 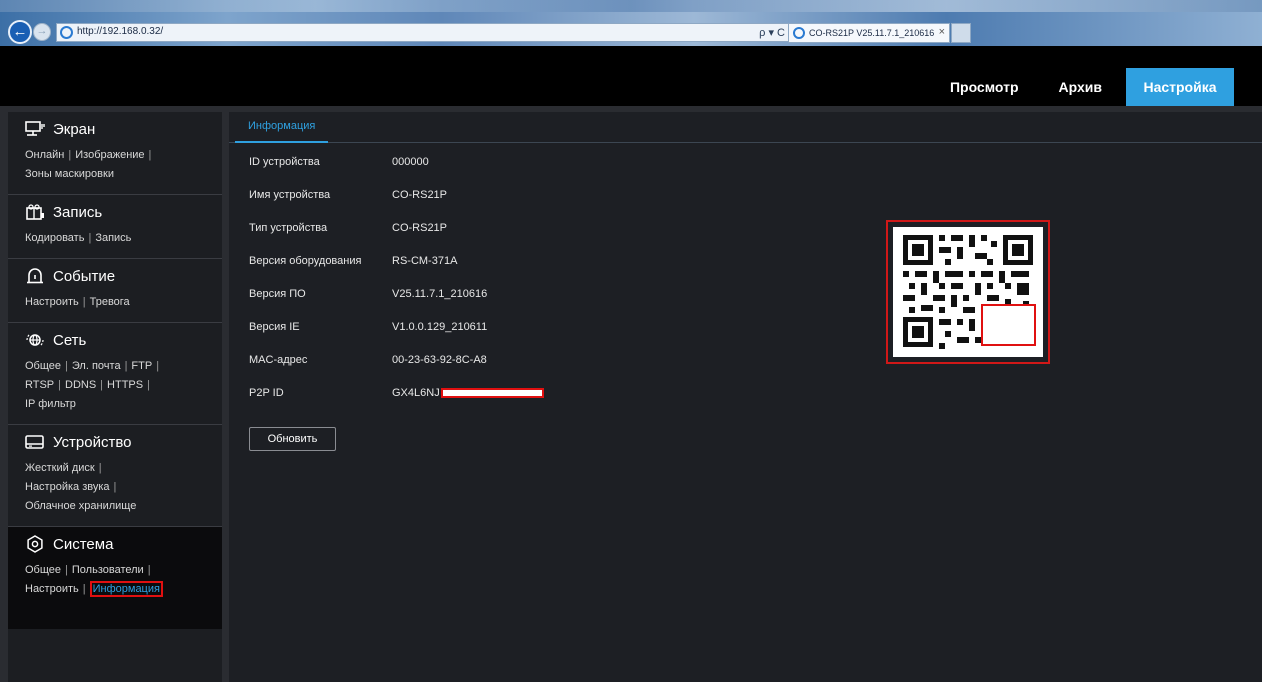 What do you see at coordinates (35, 129) in the screenshot?
I see `monitor-icon` at bounding box center [35, 129].